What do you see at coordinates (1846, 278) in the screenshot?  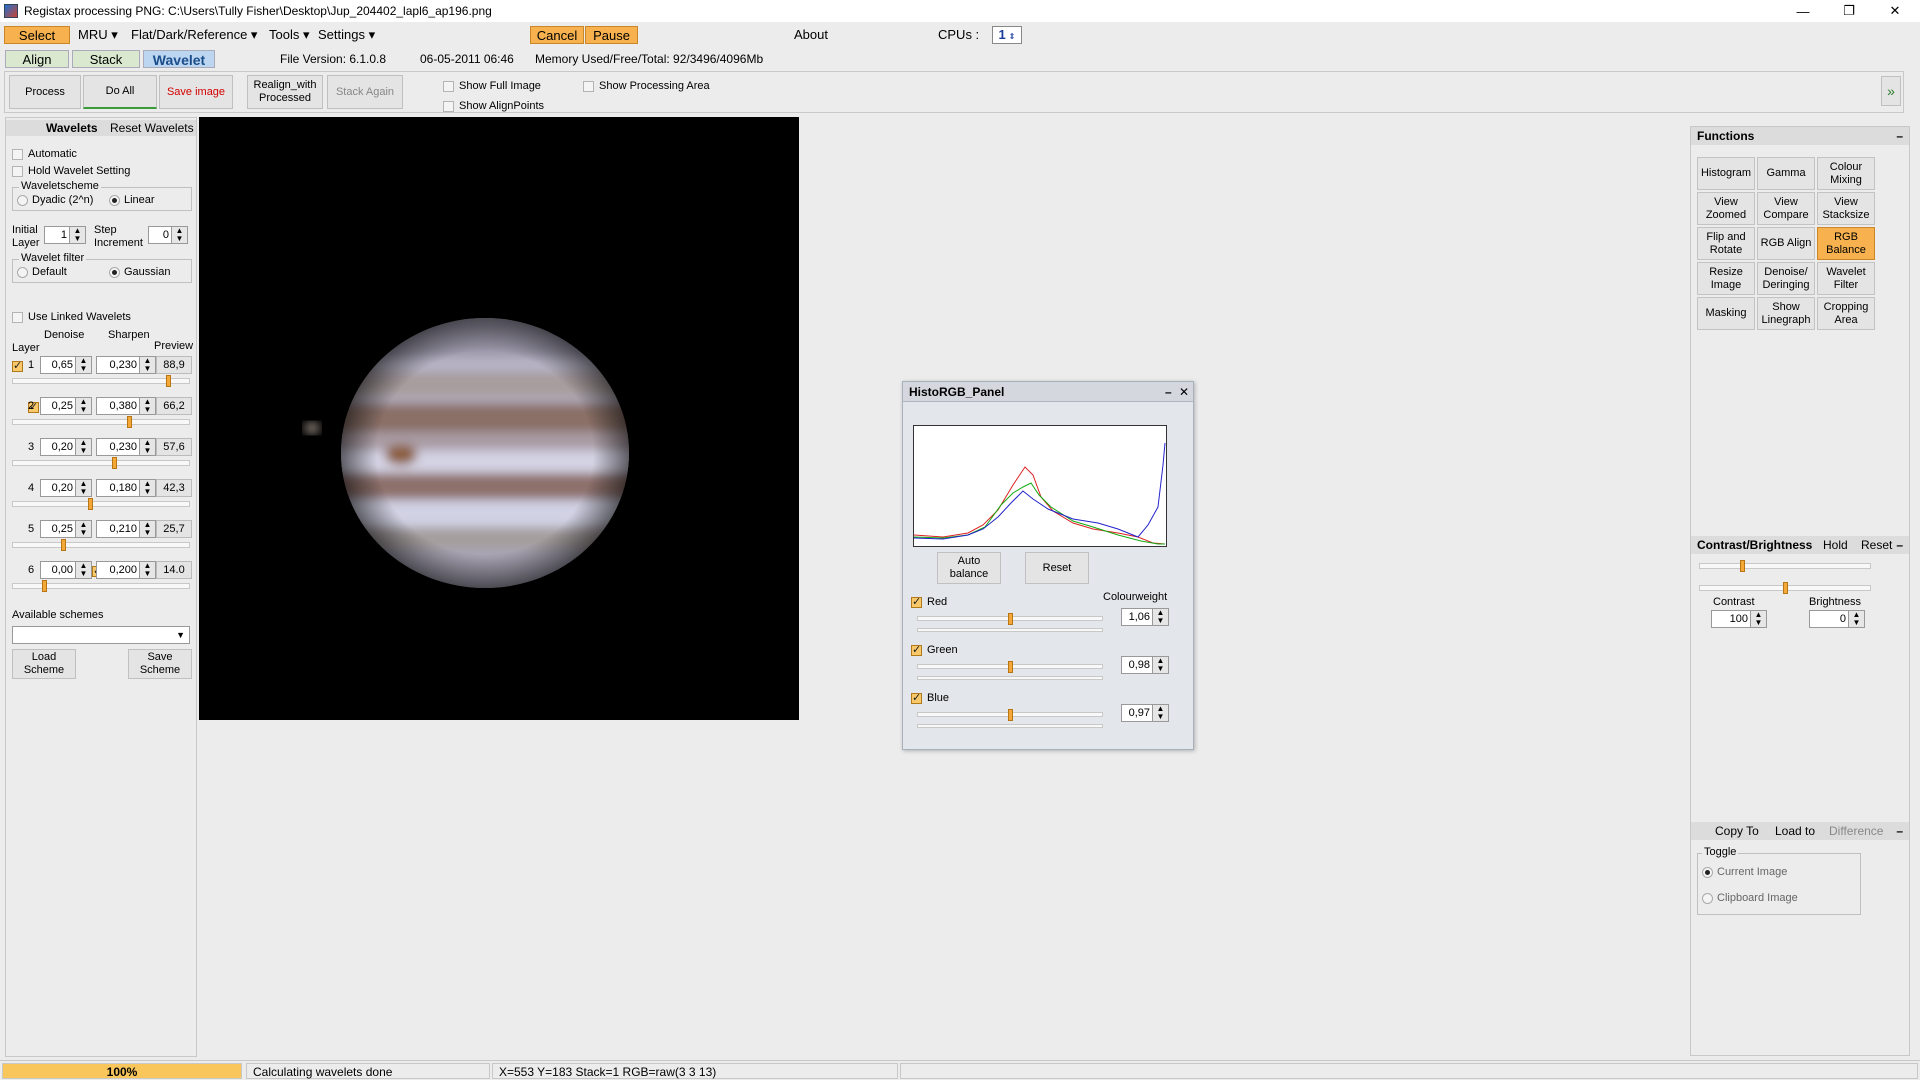 I see `fn-wavelet-filter-button: Wavelet Filter` at bounding box center [1846, 278].